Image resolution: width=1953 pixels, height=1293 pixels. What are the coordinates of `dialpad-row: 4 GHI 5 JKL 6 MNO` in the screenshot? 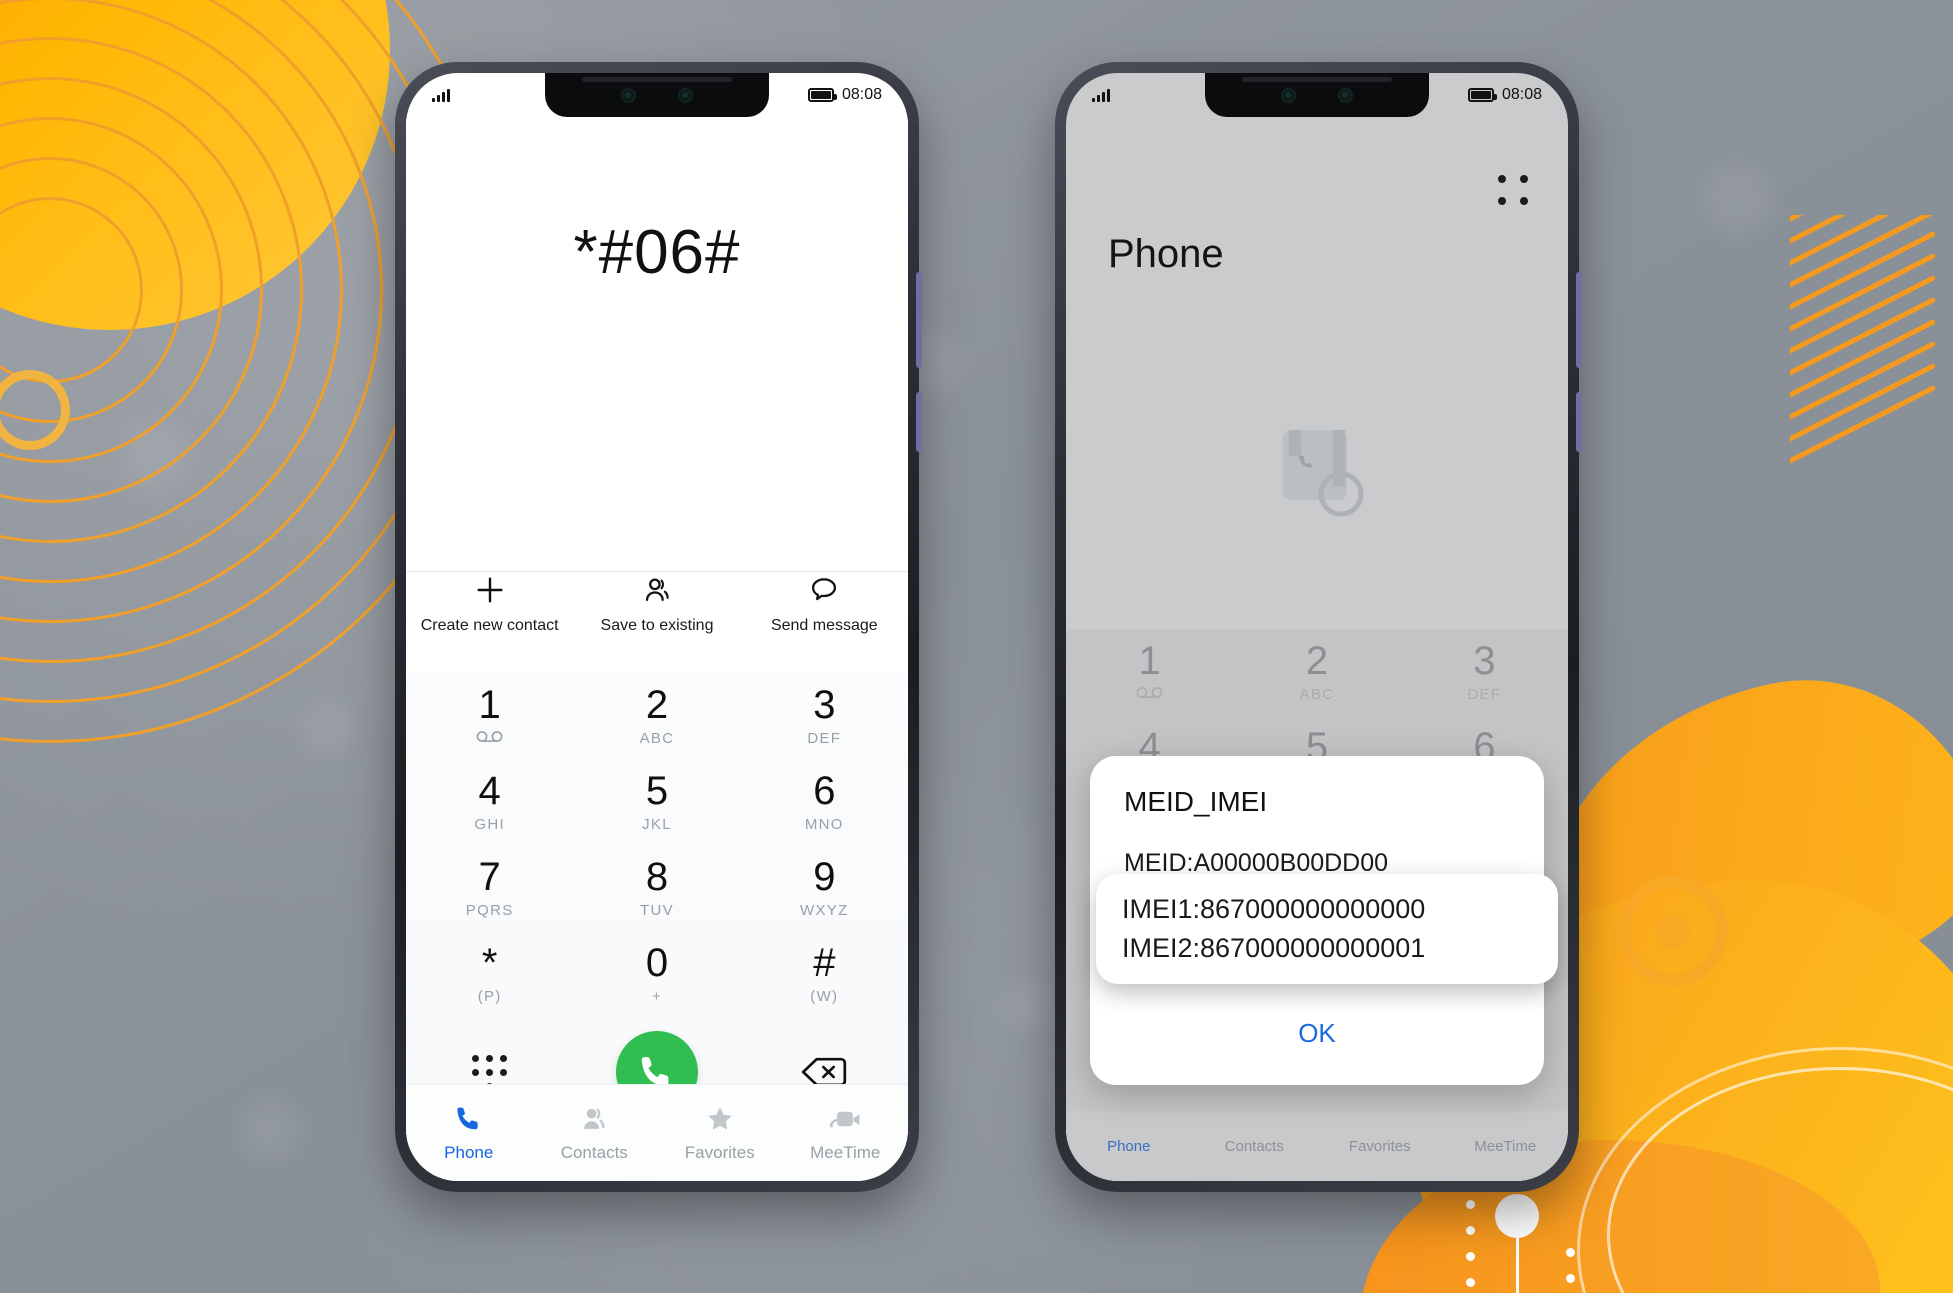 It's located at (657, 802).